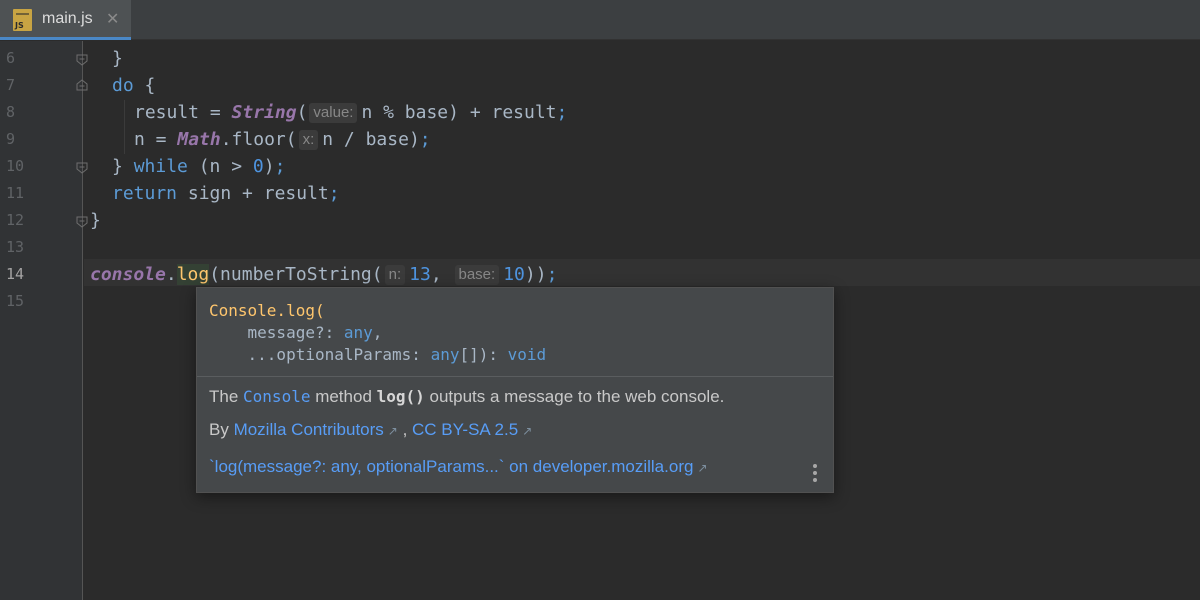 This screenshot has height=600, width=1200. Describe the element at coordinates (333, 113) in the screenshot. I see `parameter-hint: value:` at that location.